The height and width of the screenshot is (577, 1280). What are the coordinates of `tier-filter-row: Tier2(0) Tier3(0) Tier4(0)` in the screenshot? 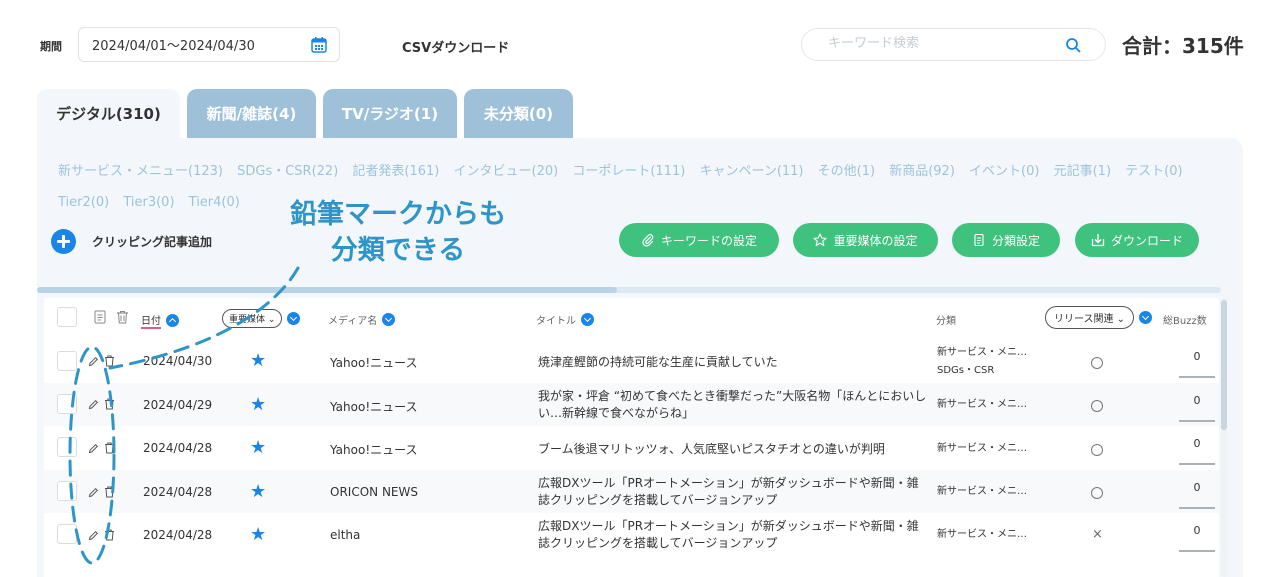 It's located at (154, 202).